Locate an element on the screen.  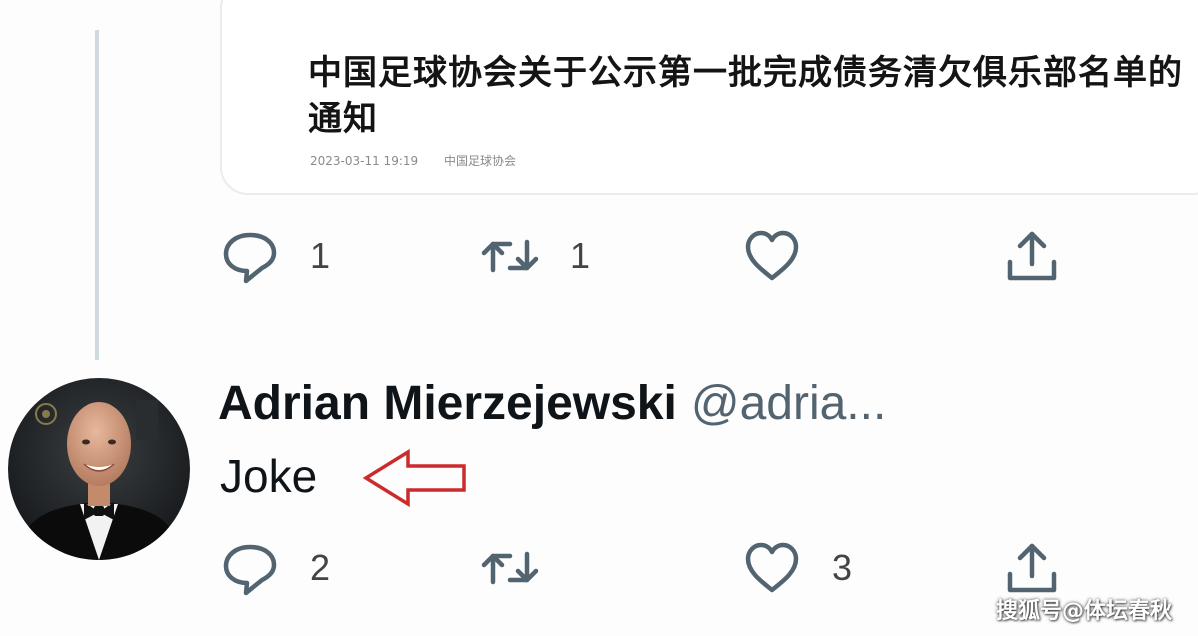
like-count: 3 is located at coordinates (842, 567).